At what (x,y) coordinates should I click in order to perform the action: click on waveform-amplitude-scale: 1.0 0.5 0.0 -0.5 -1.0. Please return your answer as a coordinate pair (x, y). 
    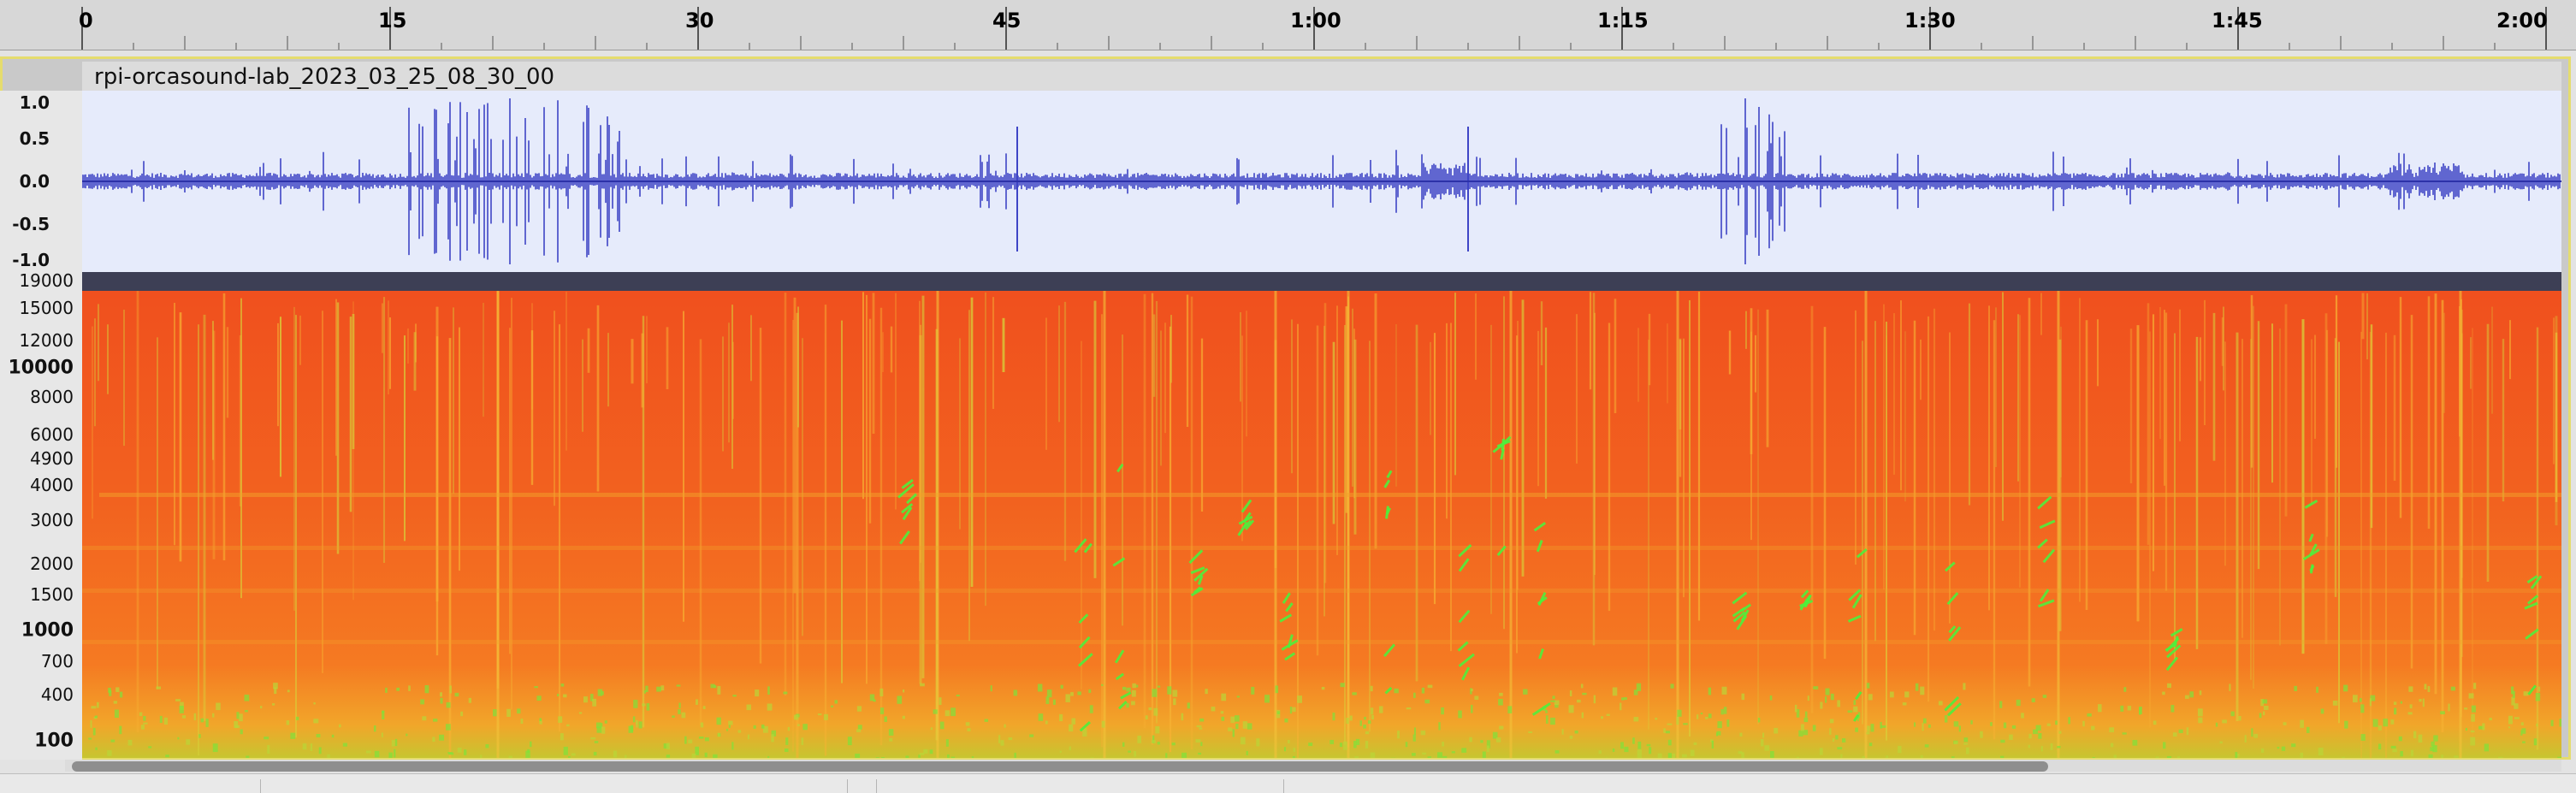
    Looking at the image, I should click on (41, 181).